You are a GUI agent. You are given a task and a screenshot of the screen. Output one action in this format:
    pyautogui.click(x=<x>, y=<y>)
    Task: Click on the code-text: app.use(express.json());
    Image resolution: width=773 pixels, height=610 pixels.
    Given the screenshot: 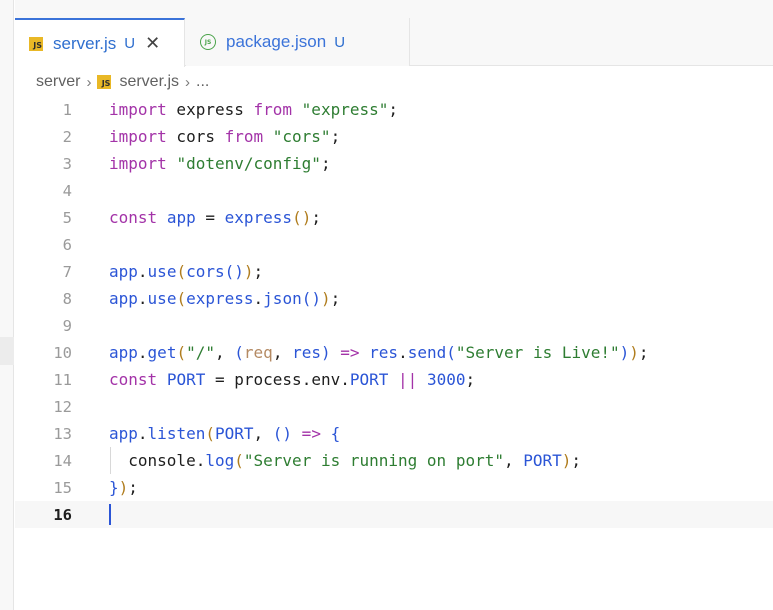 What is the action you would take?
    pyautogui.click(x=225, y=298)
    